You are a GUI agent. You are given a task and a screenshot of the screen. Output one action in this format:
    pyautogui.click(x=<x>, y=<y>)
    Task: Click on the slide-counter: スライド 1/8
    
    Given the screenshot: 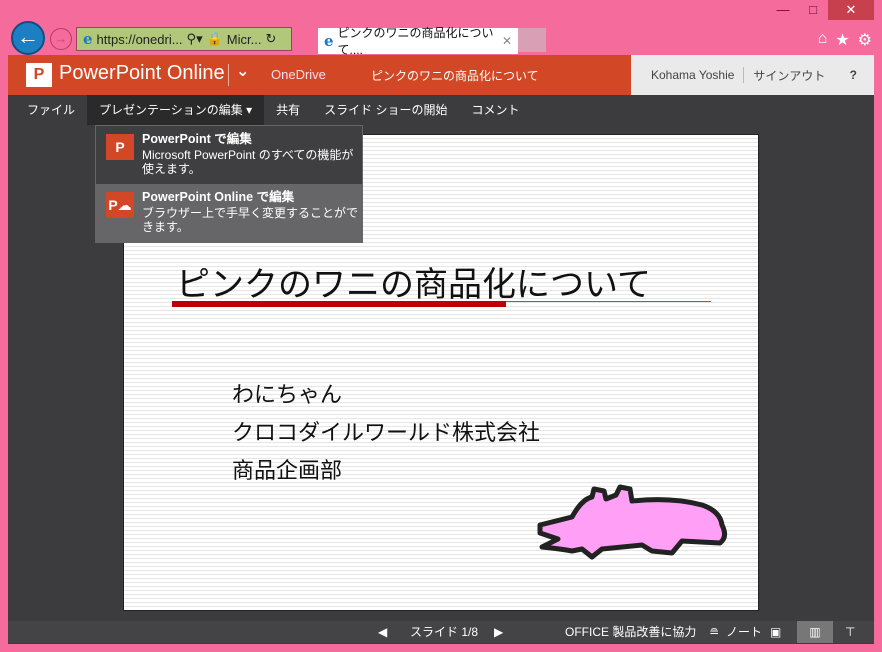 What is the action you would take?
    pyautogui.click(x=444, y=632)
    